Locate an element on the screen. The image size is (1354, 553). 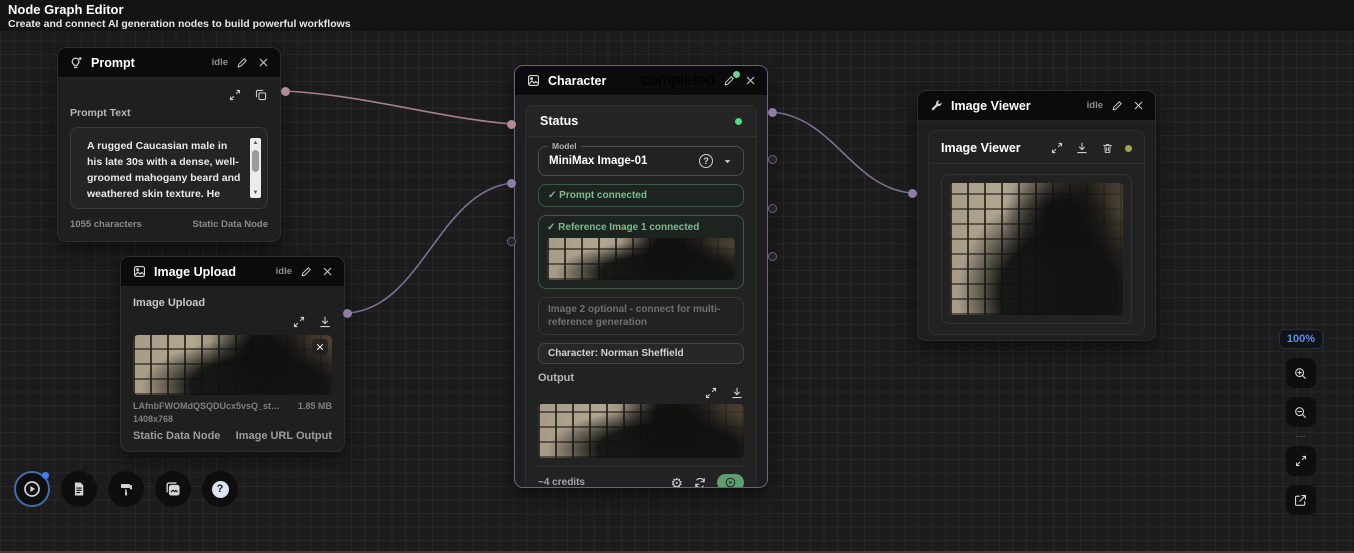
zoom-in-button is located at coordinates (1300, 373).